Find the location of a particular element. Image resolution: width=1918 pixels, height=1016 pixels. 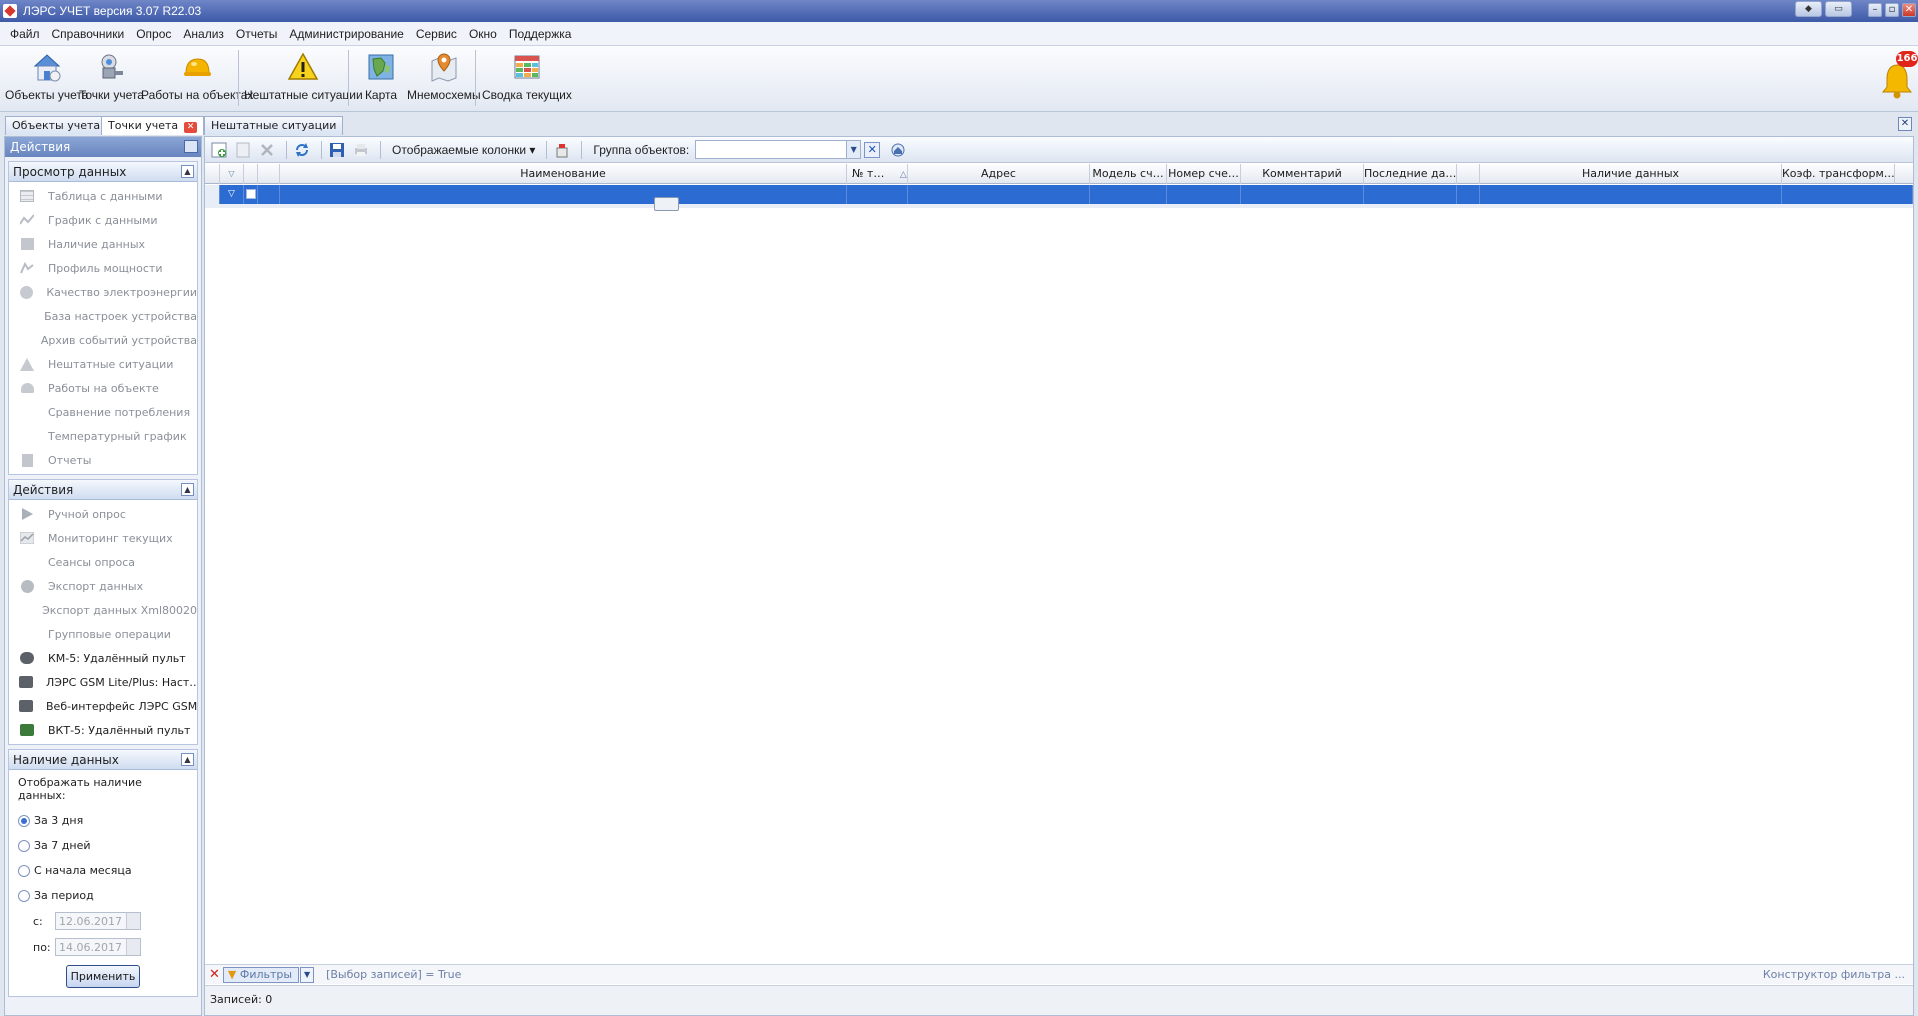

nav-data-availability: Наличие данных is located at coordinates (103, 244).